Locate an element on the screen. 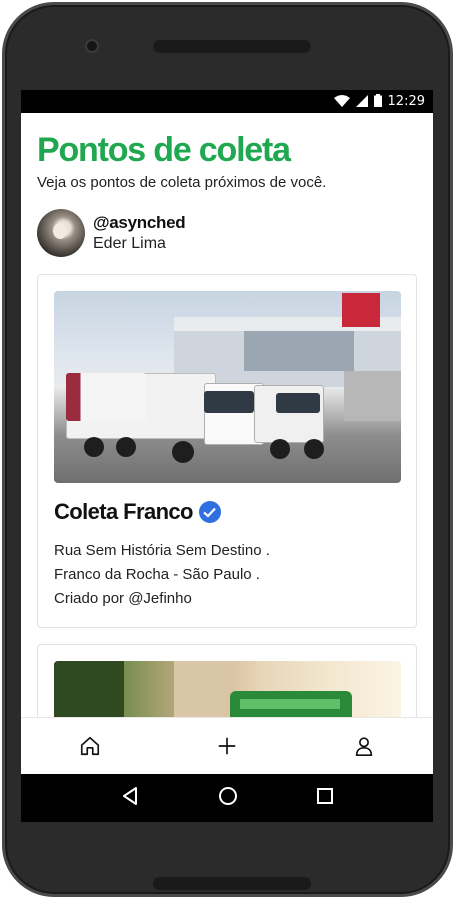  recents-button is located at coordinates (325, 798).